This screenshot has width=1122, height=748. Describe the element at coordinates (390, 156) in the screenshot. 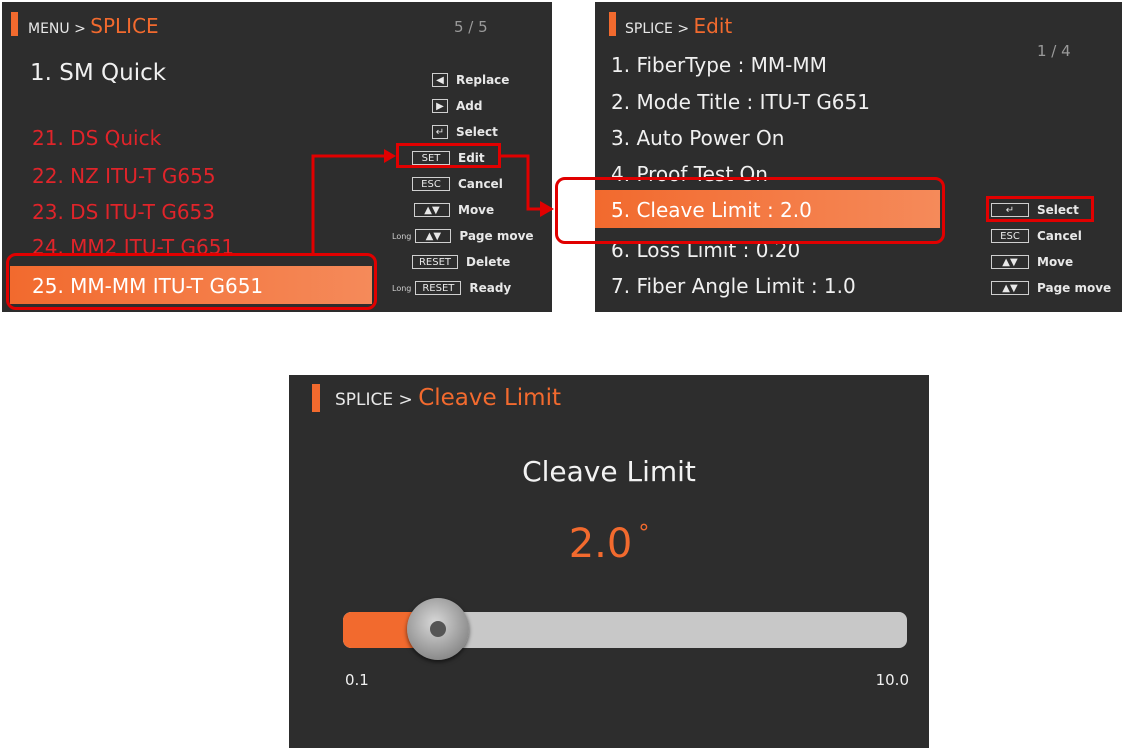

I see `arrow-head-to-edit` at that location.